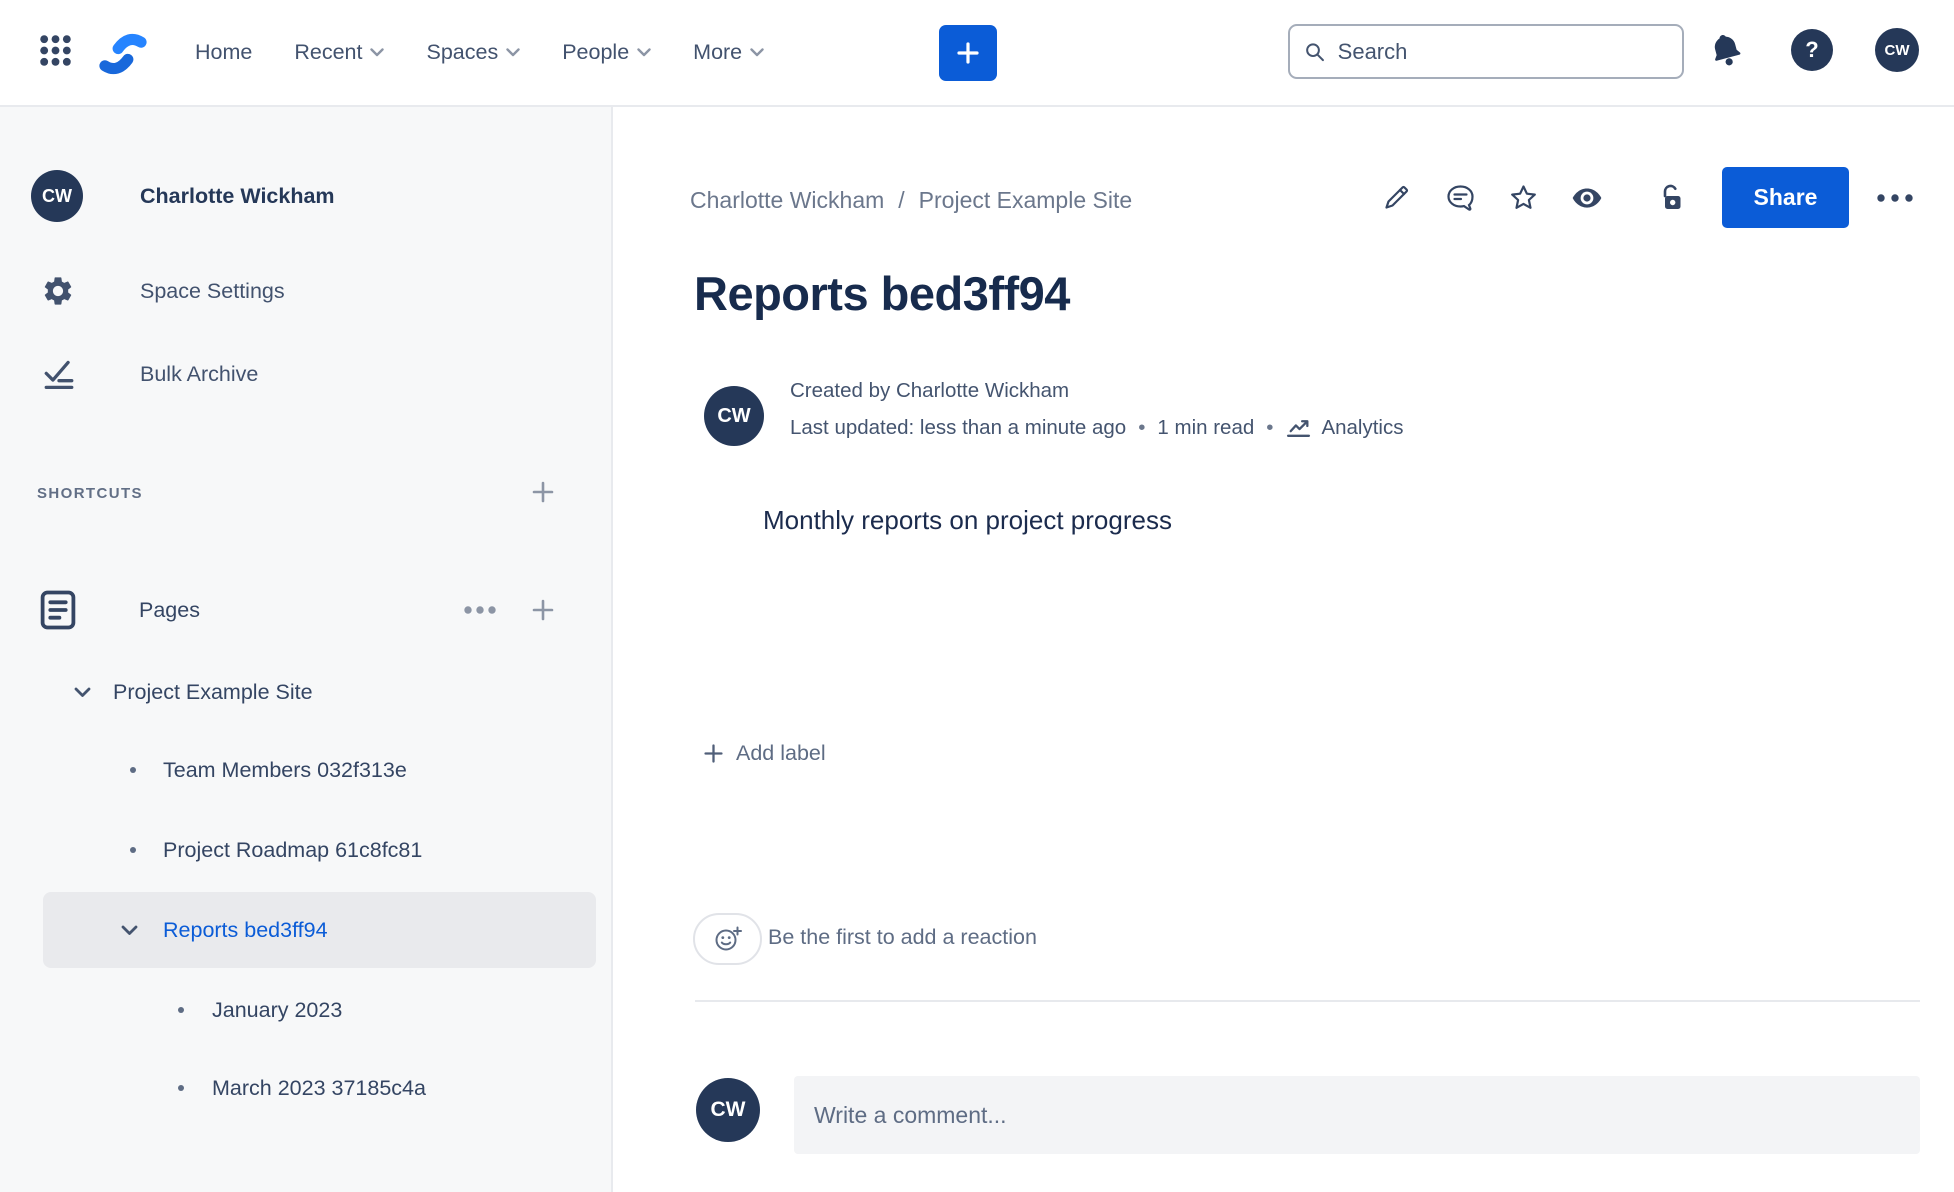 This screenshot has height=1192, width=1954. Describe the element at coordinates (1523, 198) in the screenshot. I see `favourite-star-icon` at that location.